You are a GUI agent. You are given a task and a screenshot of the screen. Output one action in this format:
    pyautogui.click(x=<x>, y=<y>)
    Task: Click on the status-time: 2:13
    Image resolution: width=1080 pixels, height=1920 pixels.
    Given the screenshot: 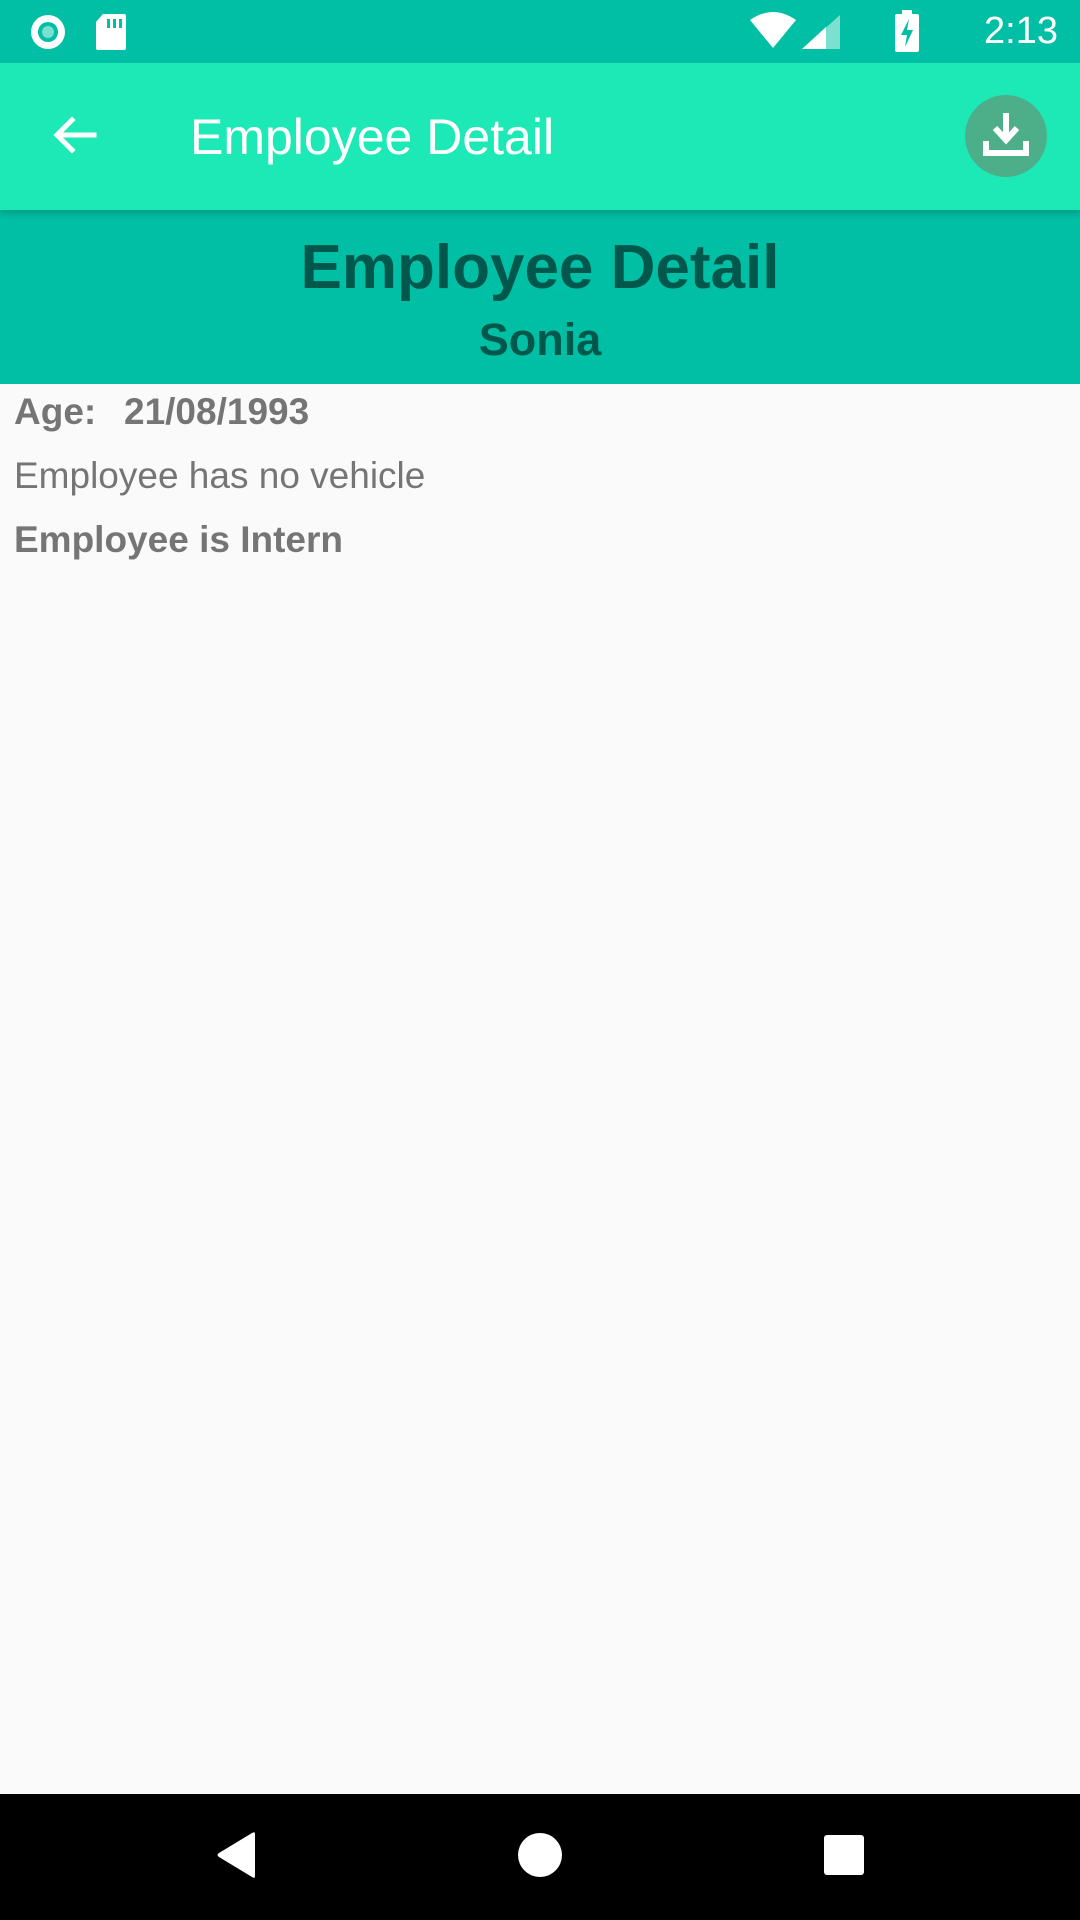 What is the action you would take?
    pyautogui.click(x=1021, y=31)
    